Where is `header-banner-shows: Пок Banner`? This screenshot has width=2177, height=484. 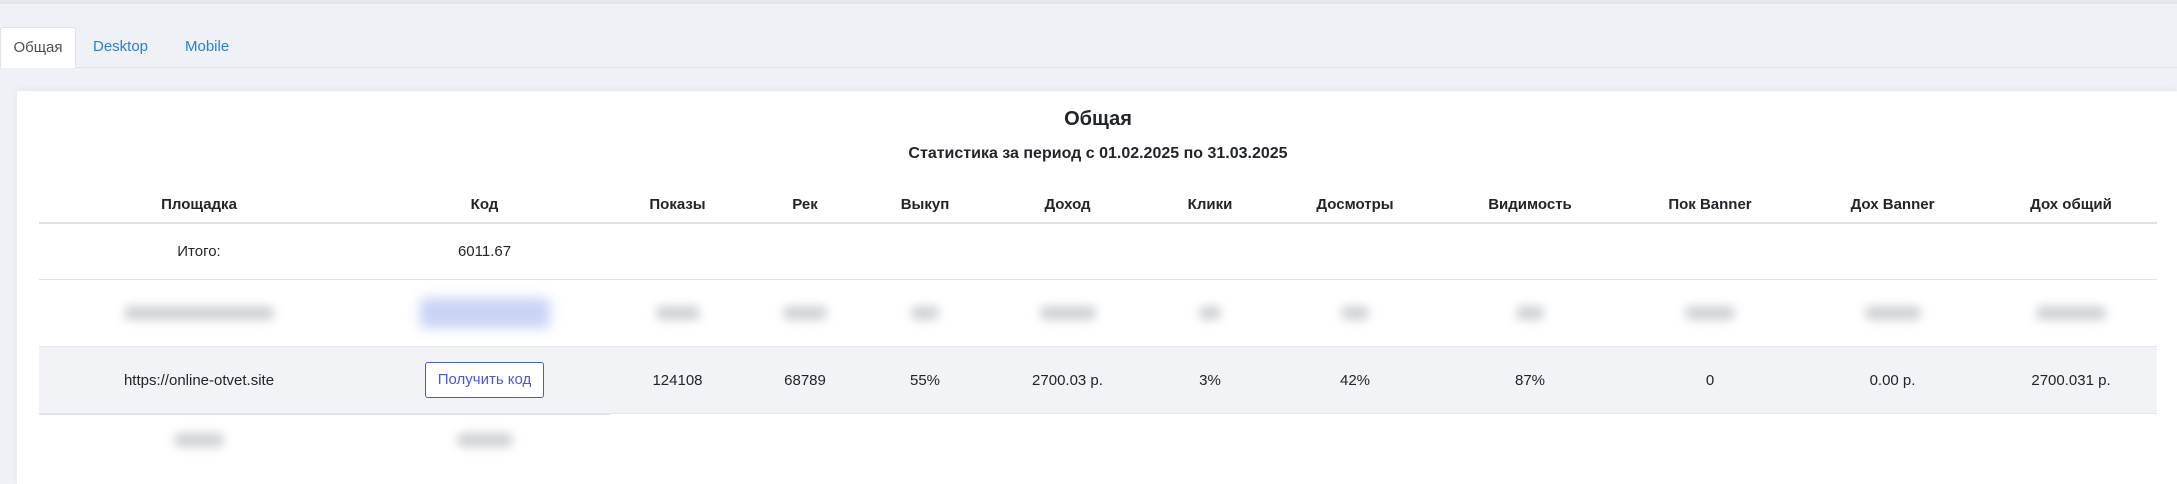 header-banner-shows: Пок Banner is located at coordinates (1710, 204).